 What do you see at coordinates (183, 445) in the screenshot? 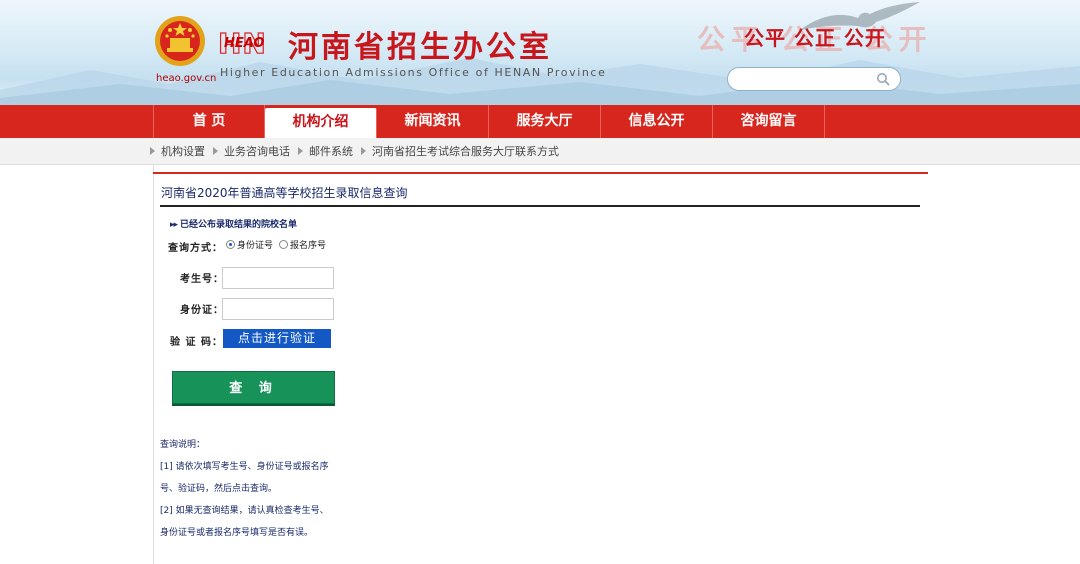
I see `instructions-title: 查询说明：` at bounding box center [183, 445].